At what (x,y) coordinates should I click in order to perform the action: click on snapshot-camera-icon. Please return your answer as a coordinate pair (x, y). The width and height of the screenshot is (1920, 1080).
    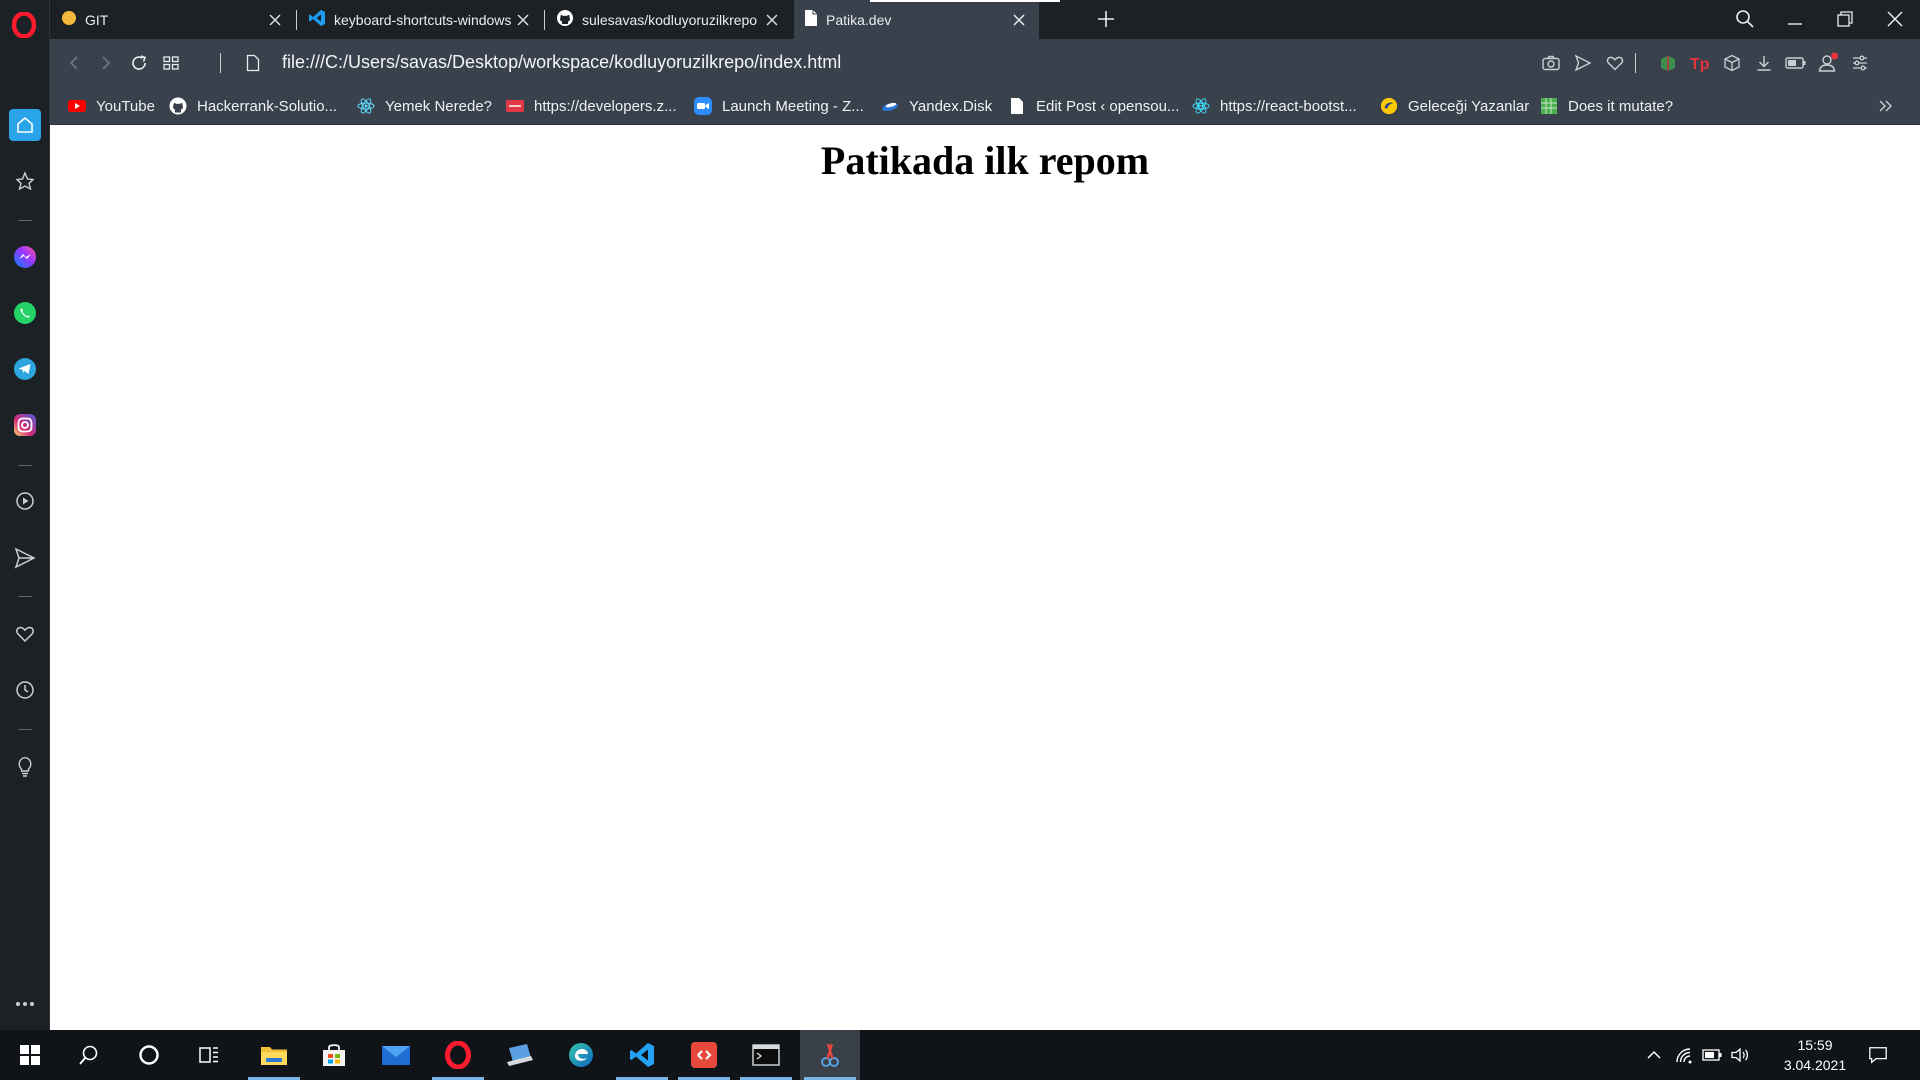
    Looking at the image, I should click on (1551, 63).